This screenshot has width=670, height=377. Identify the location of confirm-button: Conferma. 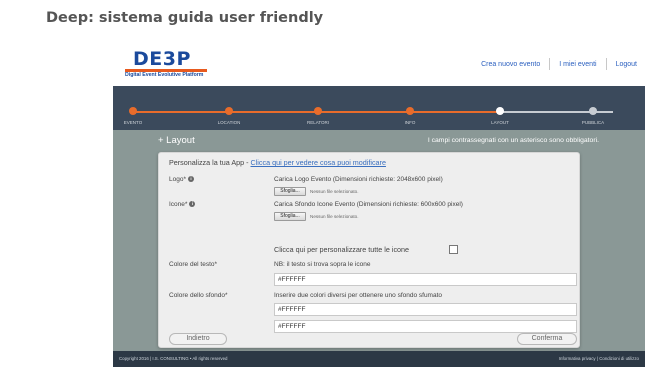
(547, 339).